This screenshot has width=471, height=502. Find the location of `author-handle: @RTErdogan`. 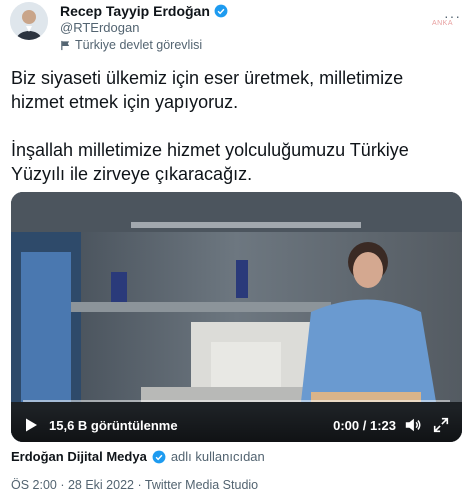

author-handle: @RTErdogan is located at coordinates (99, 27).